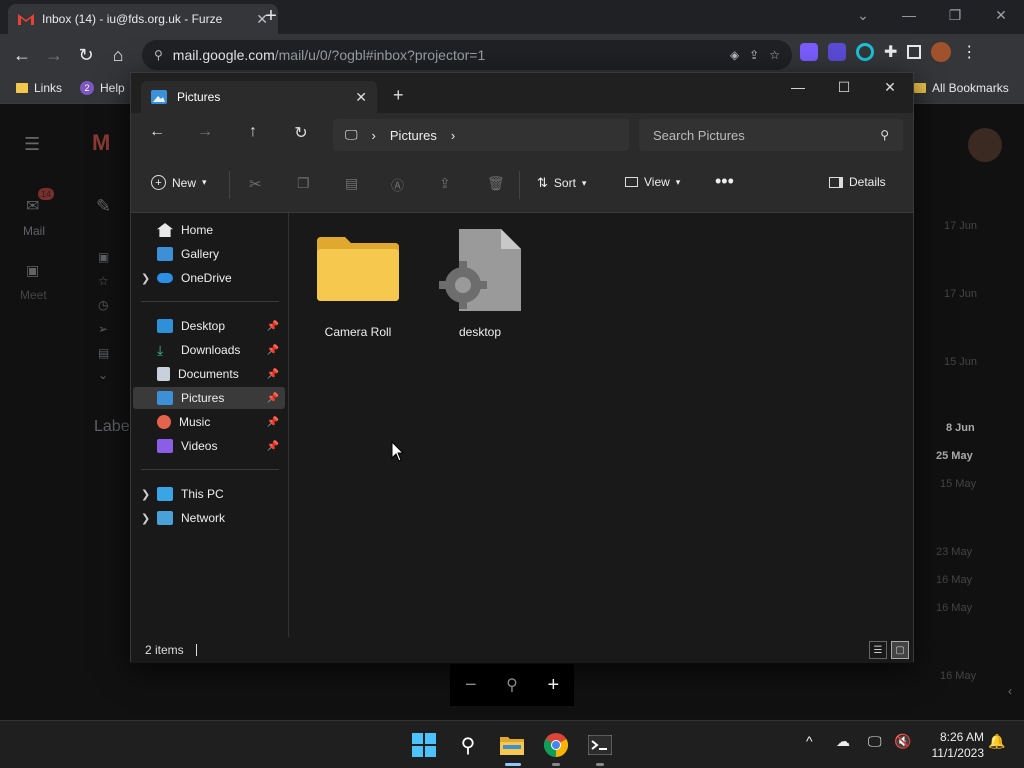 The height and width of the screenshot is (768, 1024). I want to click on site-info-icon: ⚲, so click(158, 55).